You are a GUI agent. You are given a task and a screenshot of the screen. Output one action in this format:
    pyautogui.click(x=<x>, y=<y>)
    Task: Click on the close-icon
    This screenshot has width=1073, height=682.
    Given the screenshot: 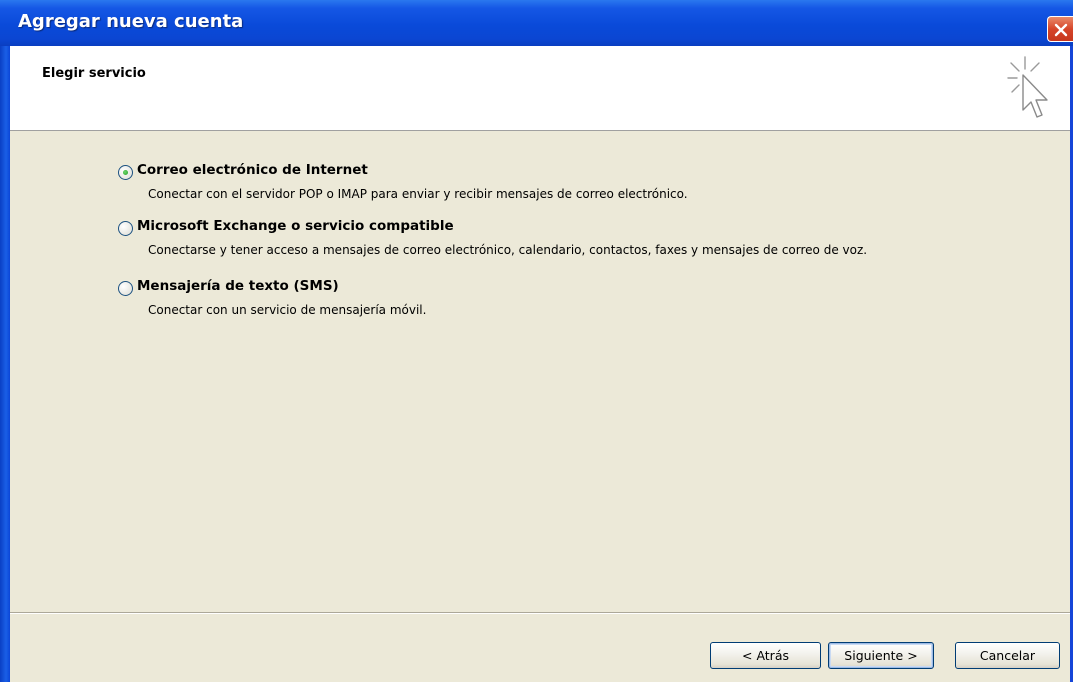 What is the action you would take?
    pyautogui.click(x=1061, y=30)
    